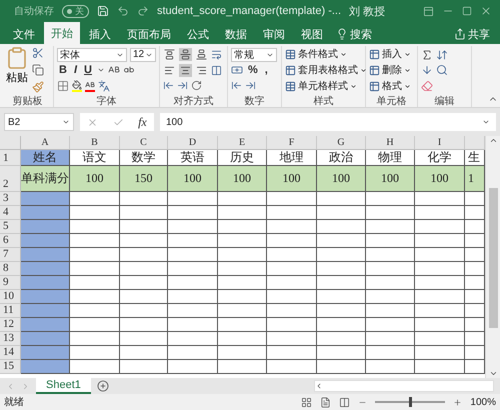 This screenshot has height=410, width=500. Describe the element at coordinates (10, 199) in the screenshot. I see `row-header: 3` at that location.